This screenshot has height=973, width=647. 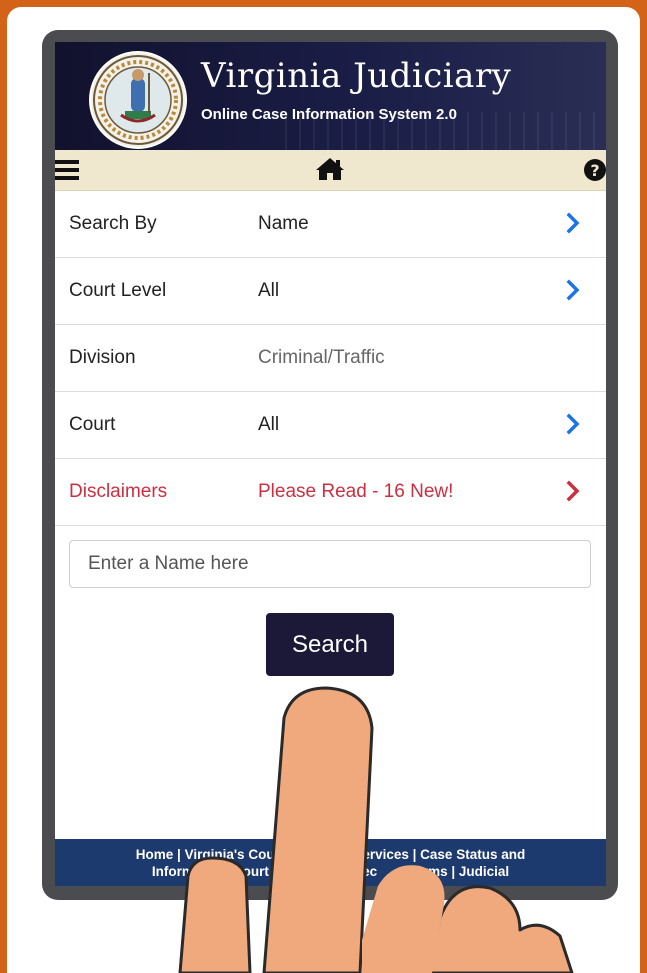 I want to click on court-level-value: All, so click(x=269, y=290).